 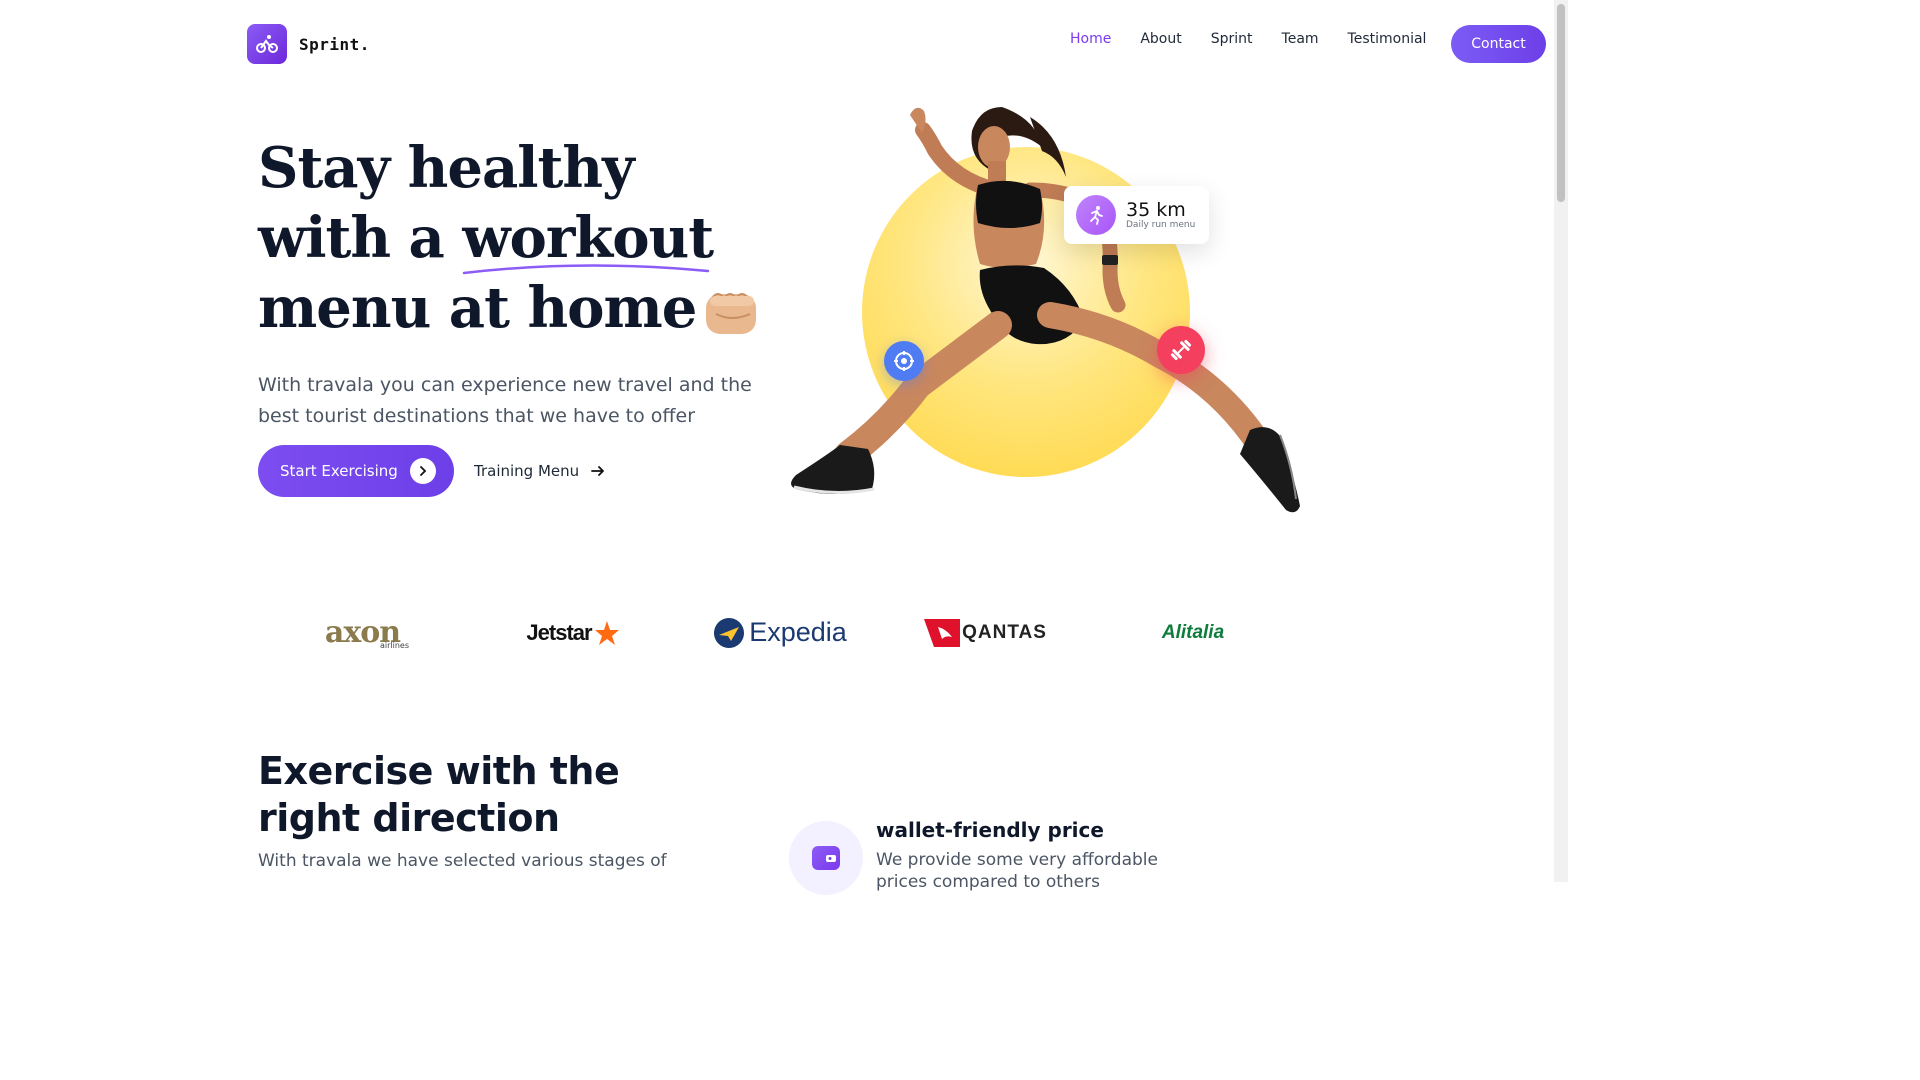 What do you see at coordinates (598, 471) in the screenshot?
I see `arrow-right-icon` at bounding box center [598, 471].